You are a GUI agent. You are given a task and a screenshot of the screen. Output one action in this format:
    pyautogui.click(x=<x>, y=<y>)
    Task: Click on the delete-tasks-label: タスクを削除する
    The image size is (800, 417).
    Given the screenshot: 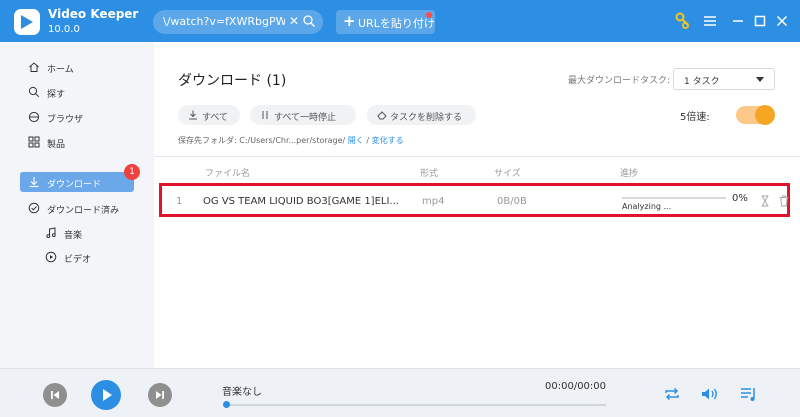 What is the action you would take?
    pyautogui.click(x=426, y=118)
    